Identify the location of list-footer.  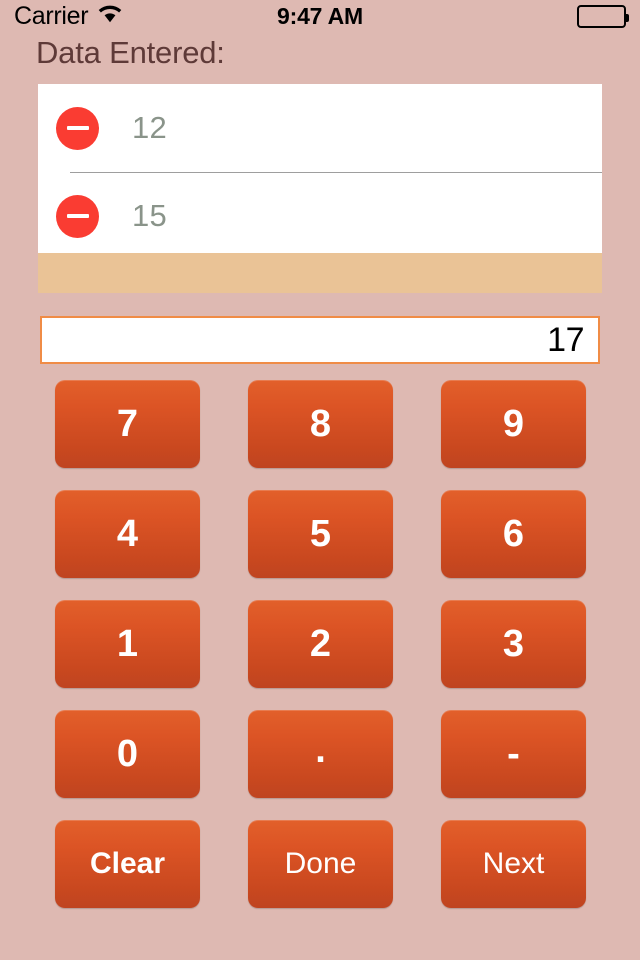
(320, 273).